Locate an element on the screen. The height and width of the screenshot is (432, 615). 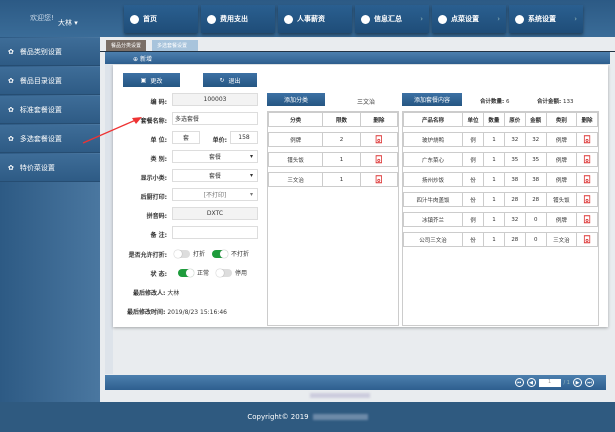
category-select: 套餐 is located at coordinates (215, 156).